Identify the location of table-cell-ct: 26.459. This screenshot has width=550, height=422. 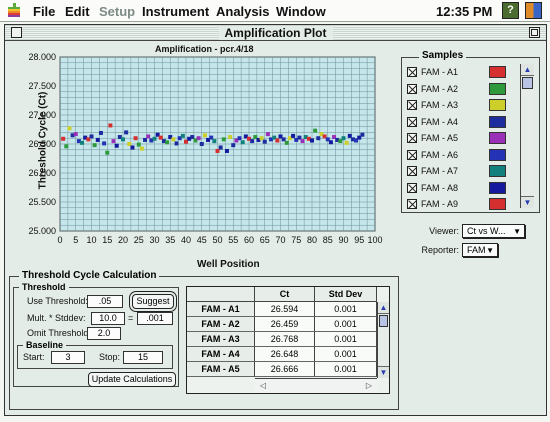
(285, 324).